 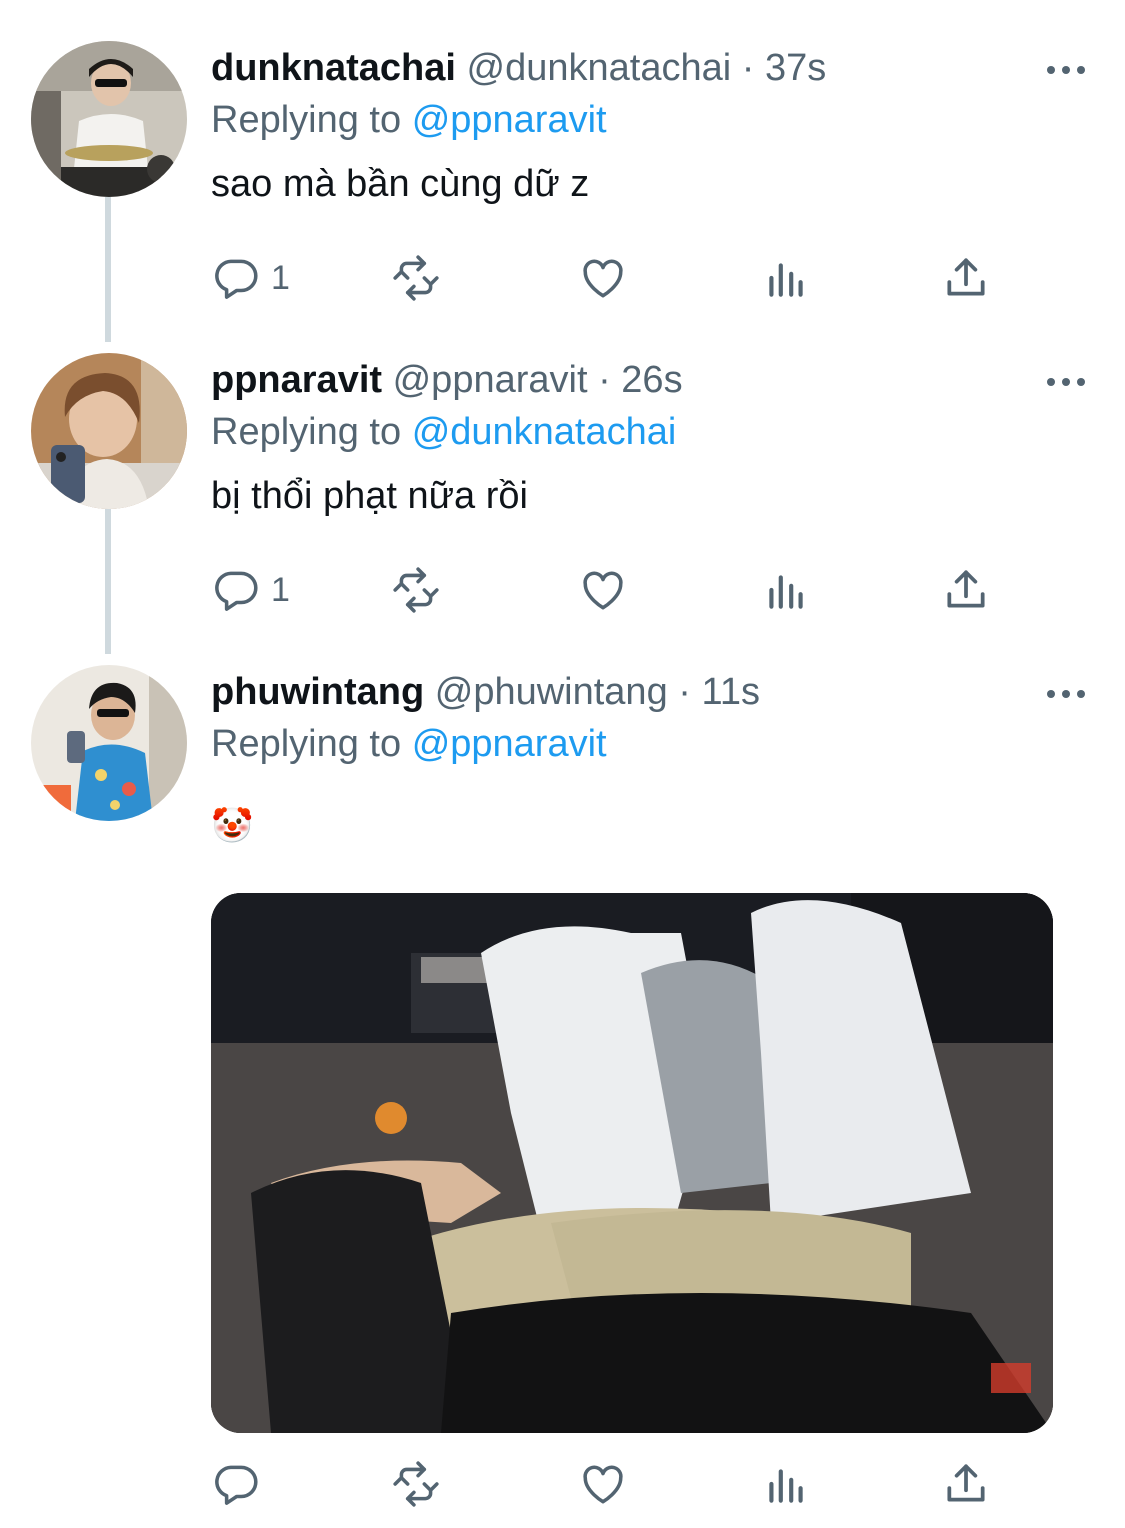 What do you see at coordinates (369, 496) in the screenshot?
I see `tweet-text: bị thổi phạt nữa rồi` at bounding box center [369, 496].